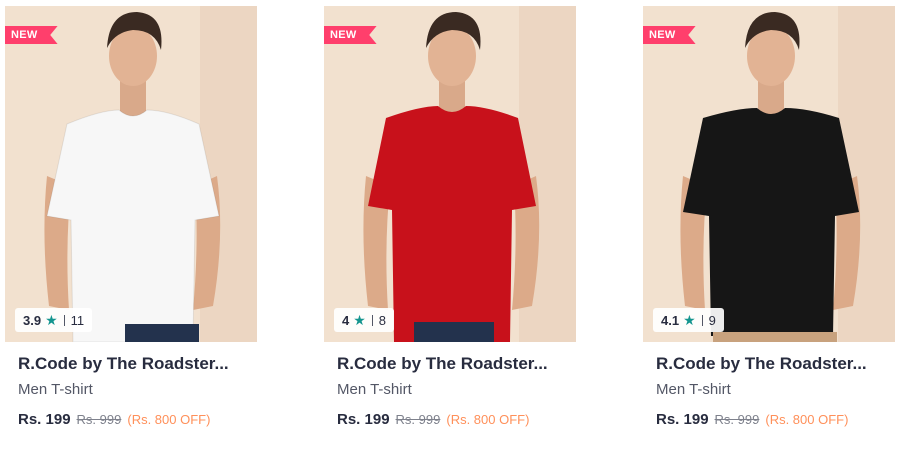  I want to click on rating-count: 11, so click(77, 320).